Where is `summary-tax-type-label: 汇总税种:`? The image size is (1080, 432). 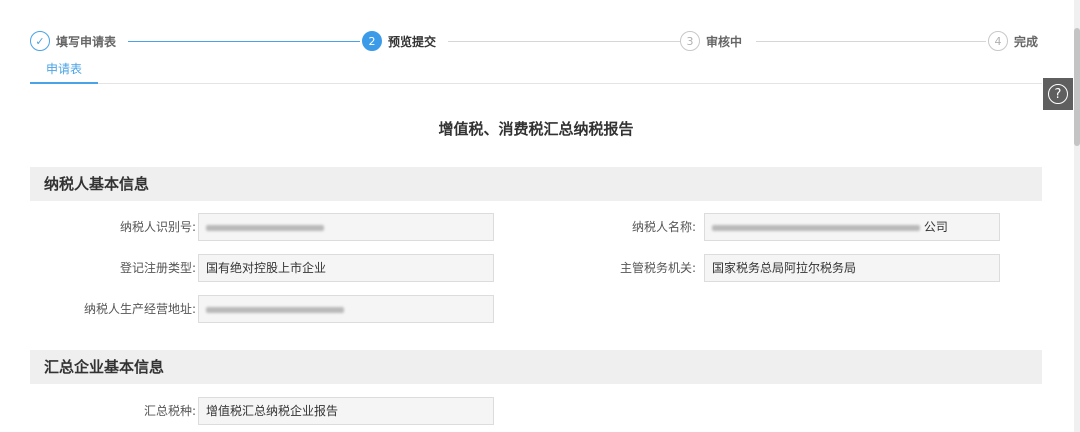
summary-tax-type-label: 汇总税种: is located at coordinates (169, 411).